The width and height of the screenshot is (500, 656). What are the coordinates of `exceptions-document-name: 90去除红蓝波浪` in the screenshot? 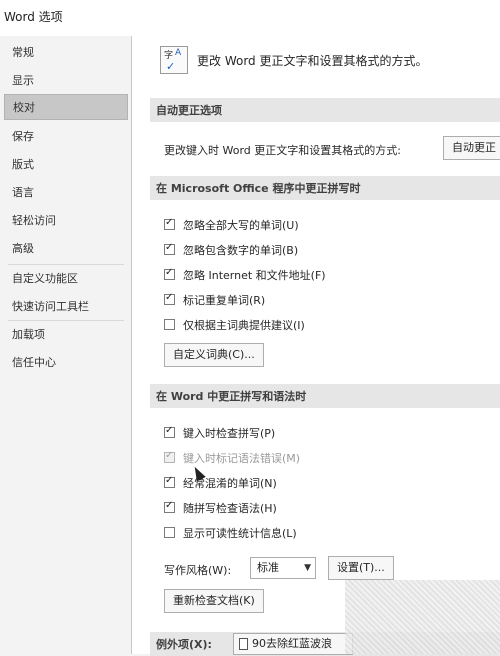 It's located at (292, 643).